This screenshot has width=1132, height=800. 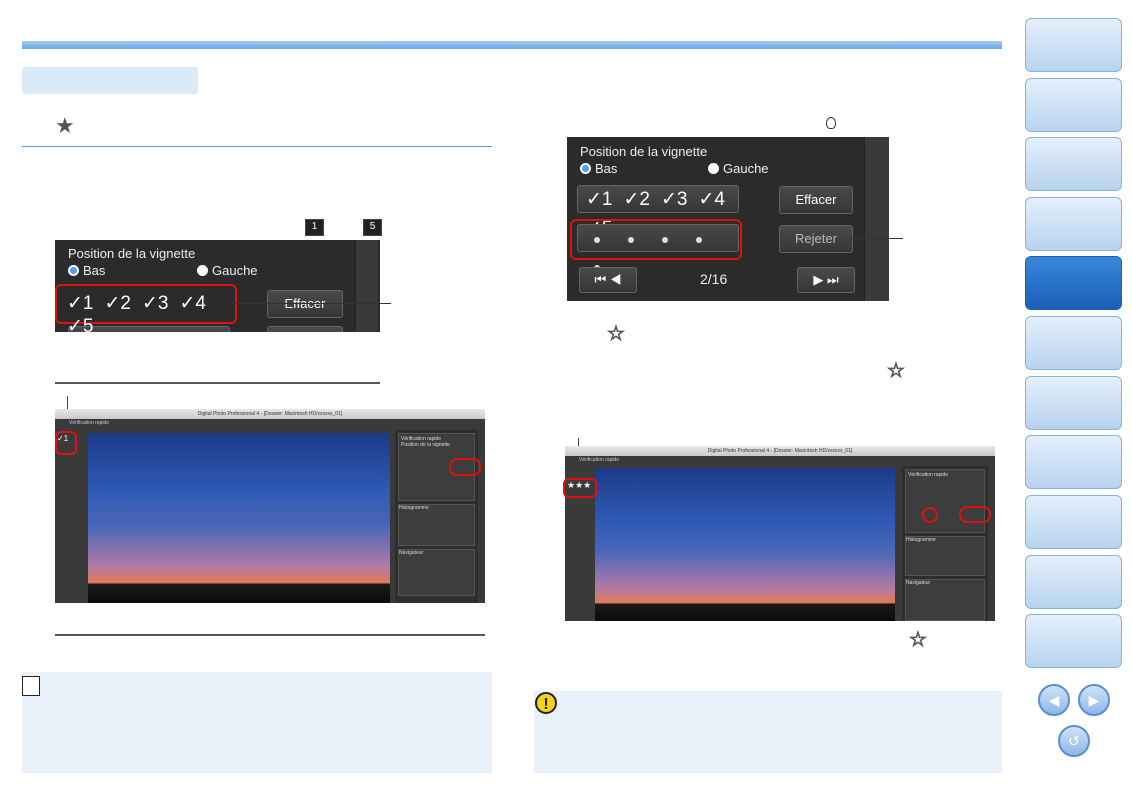 I want to click on note-box, so click(x=257, y=722).